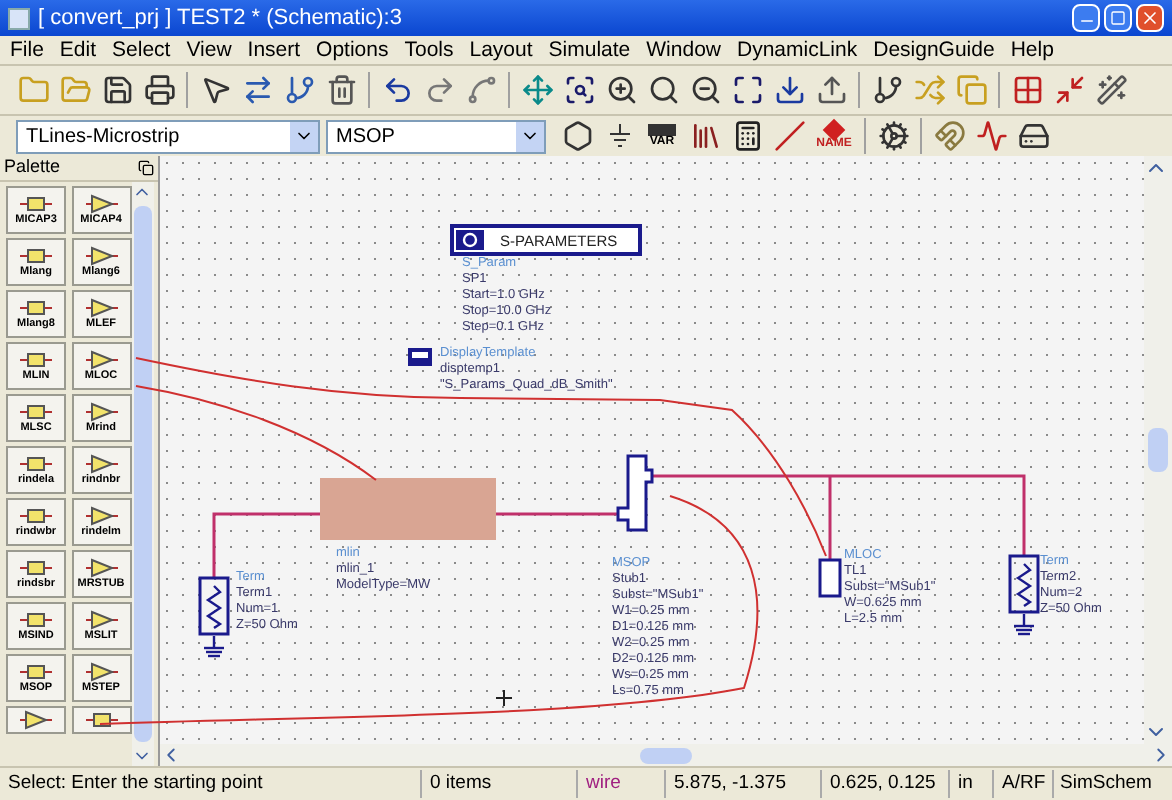  I want to click on ground-icon, so click(619, 136).